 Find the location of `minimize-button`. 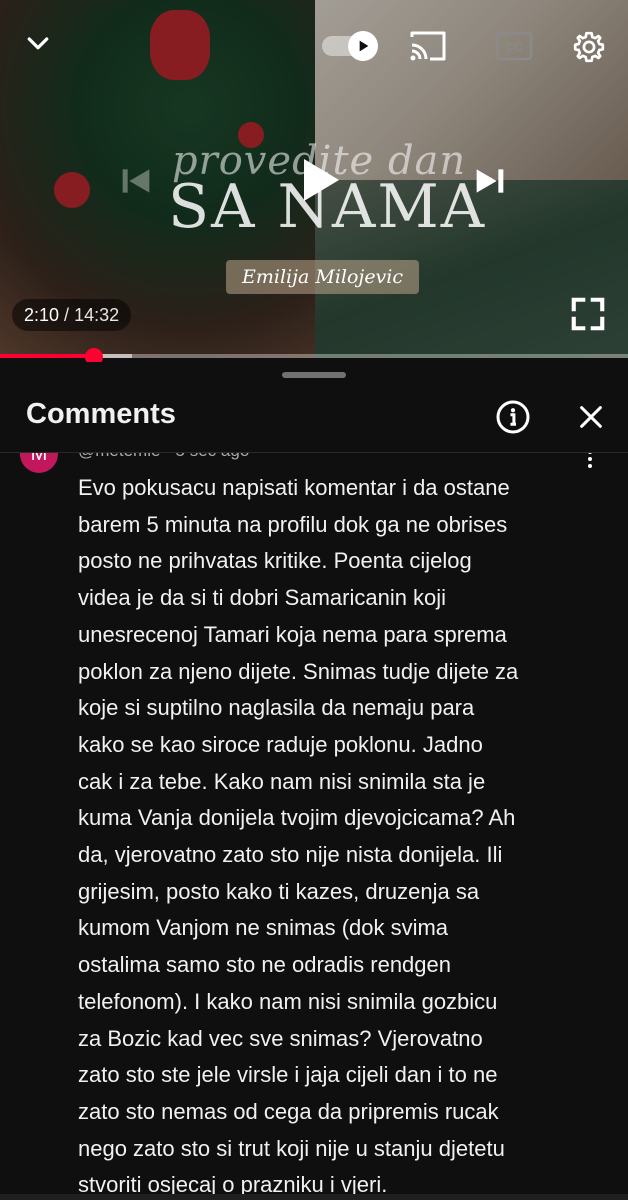

minimize-button is located at coordinates (38, 44).